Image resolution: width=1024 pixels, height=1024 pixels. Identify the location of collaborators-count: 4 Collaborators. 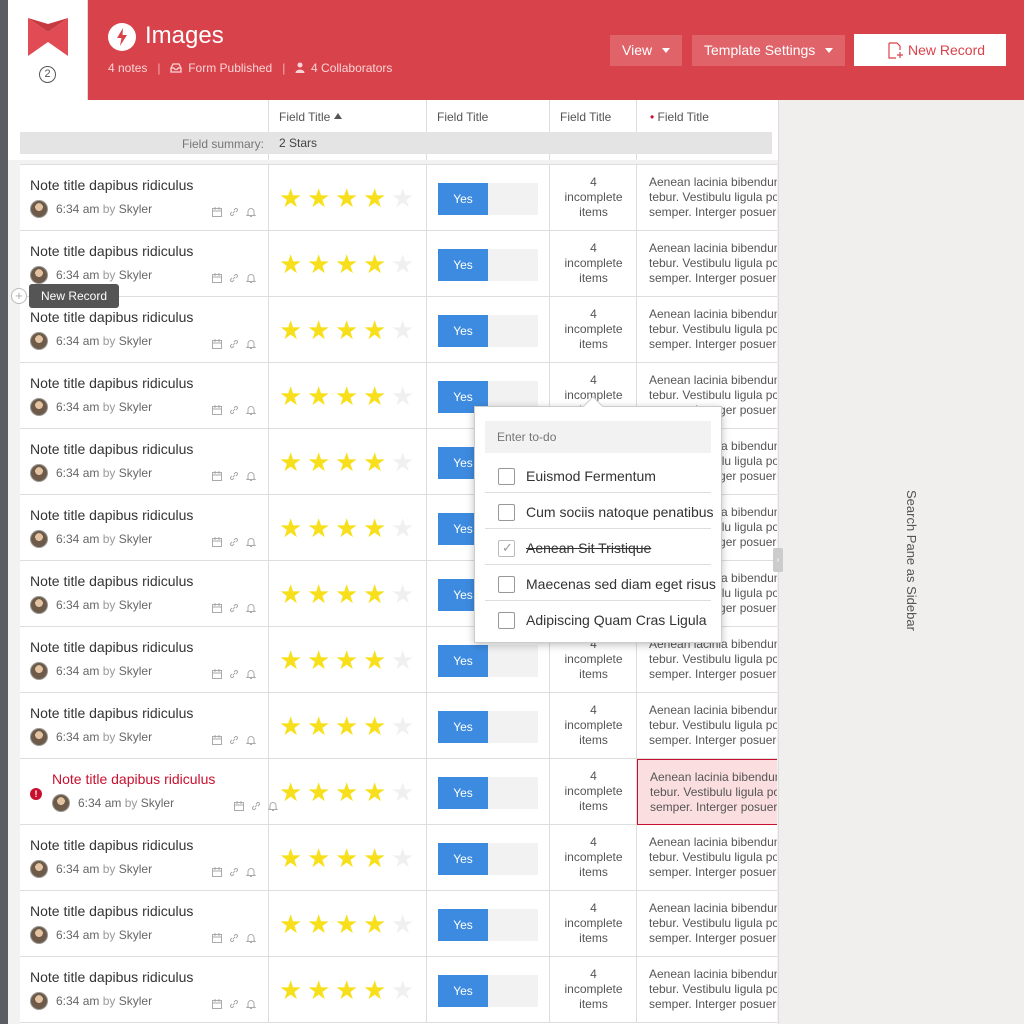
(351, 68).